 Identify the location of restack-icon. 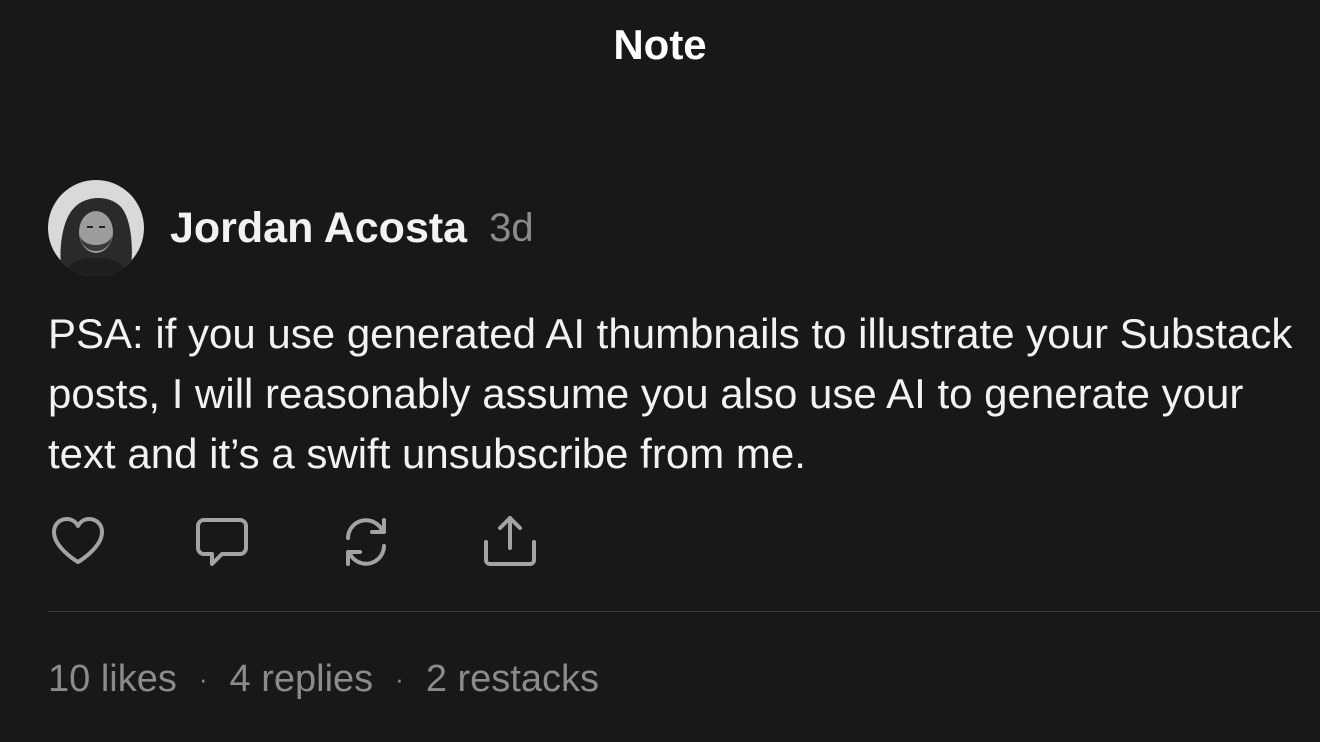
(366, 542).